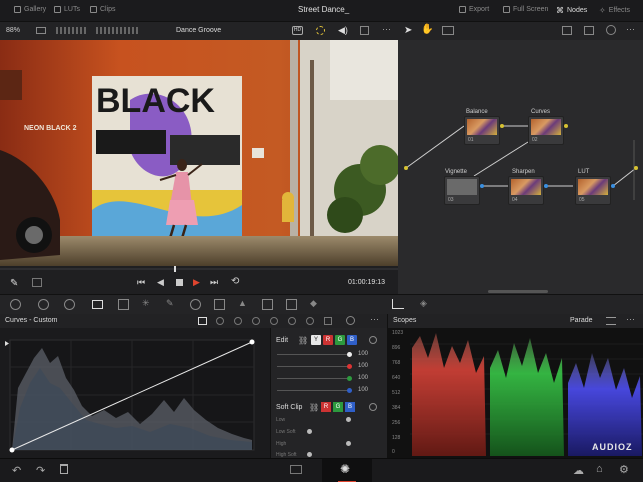 This screenshot has width=643, height=482. What do you see at coordinates (292, 321) in the screenshot?
I see `sat-sat-icon` at bounding box center [292, 321].